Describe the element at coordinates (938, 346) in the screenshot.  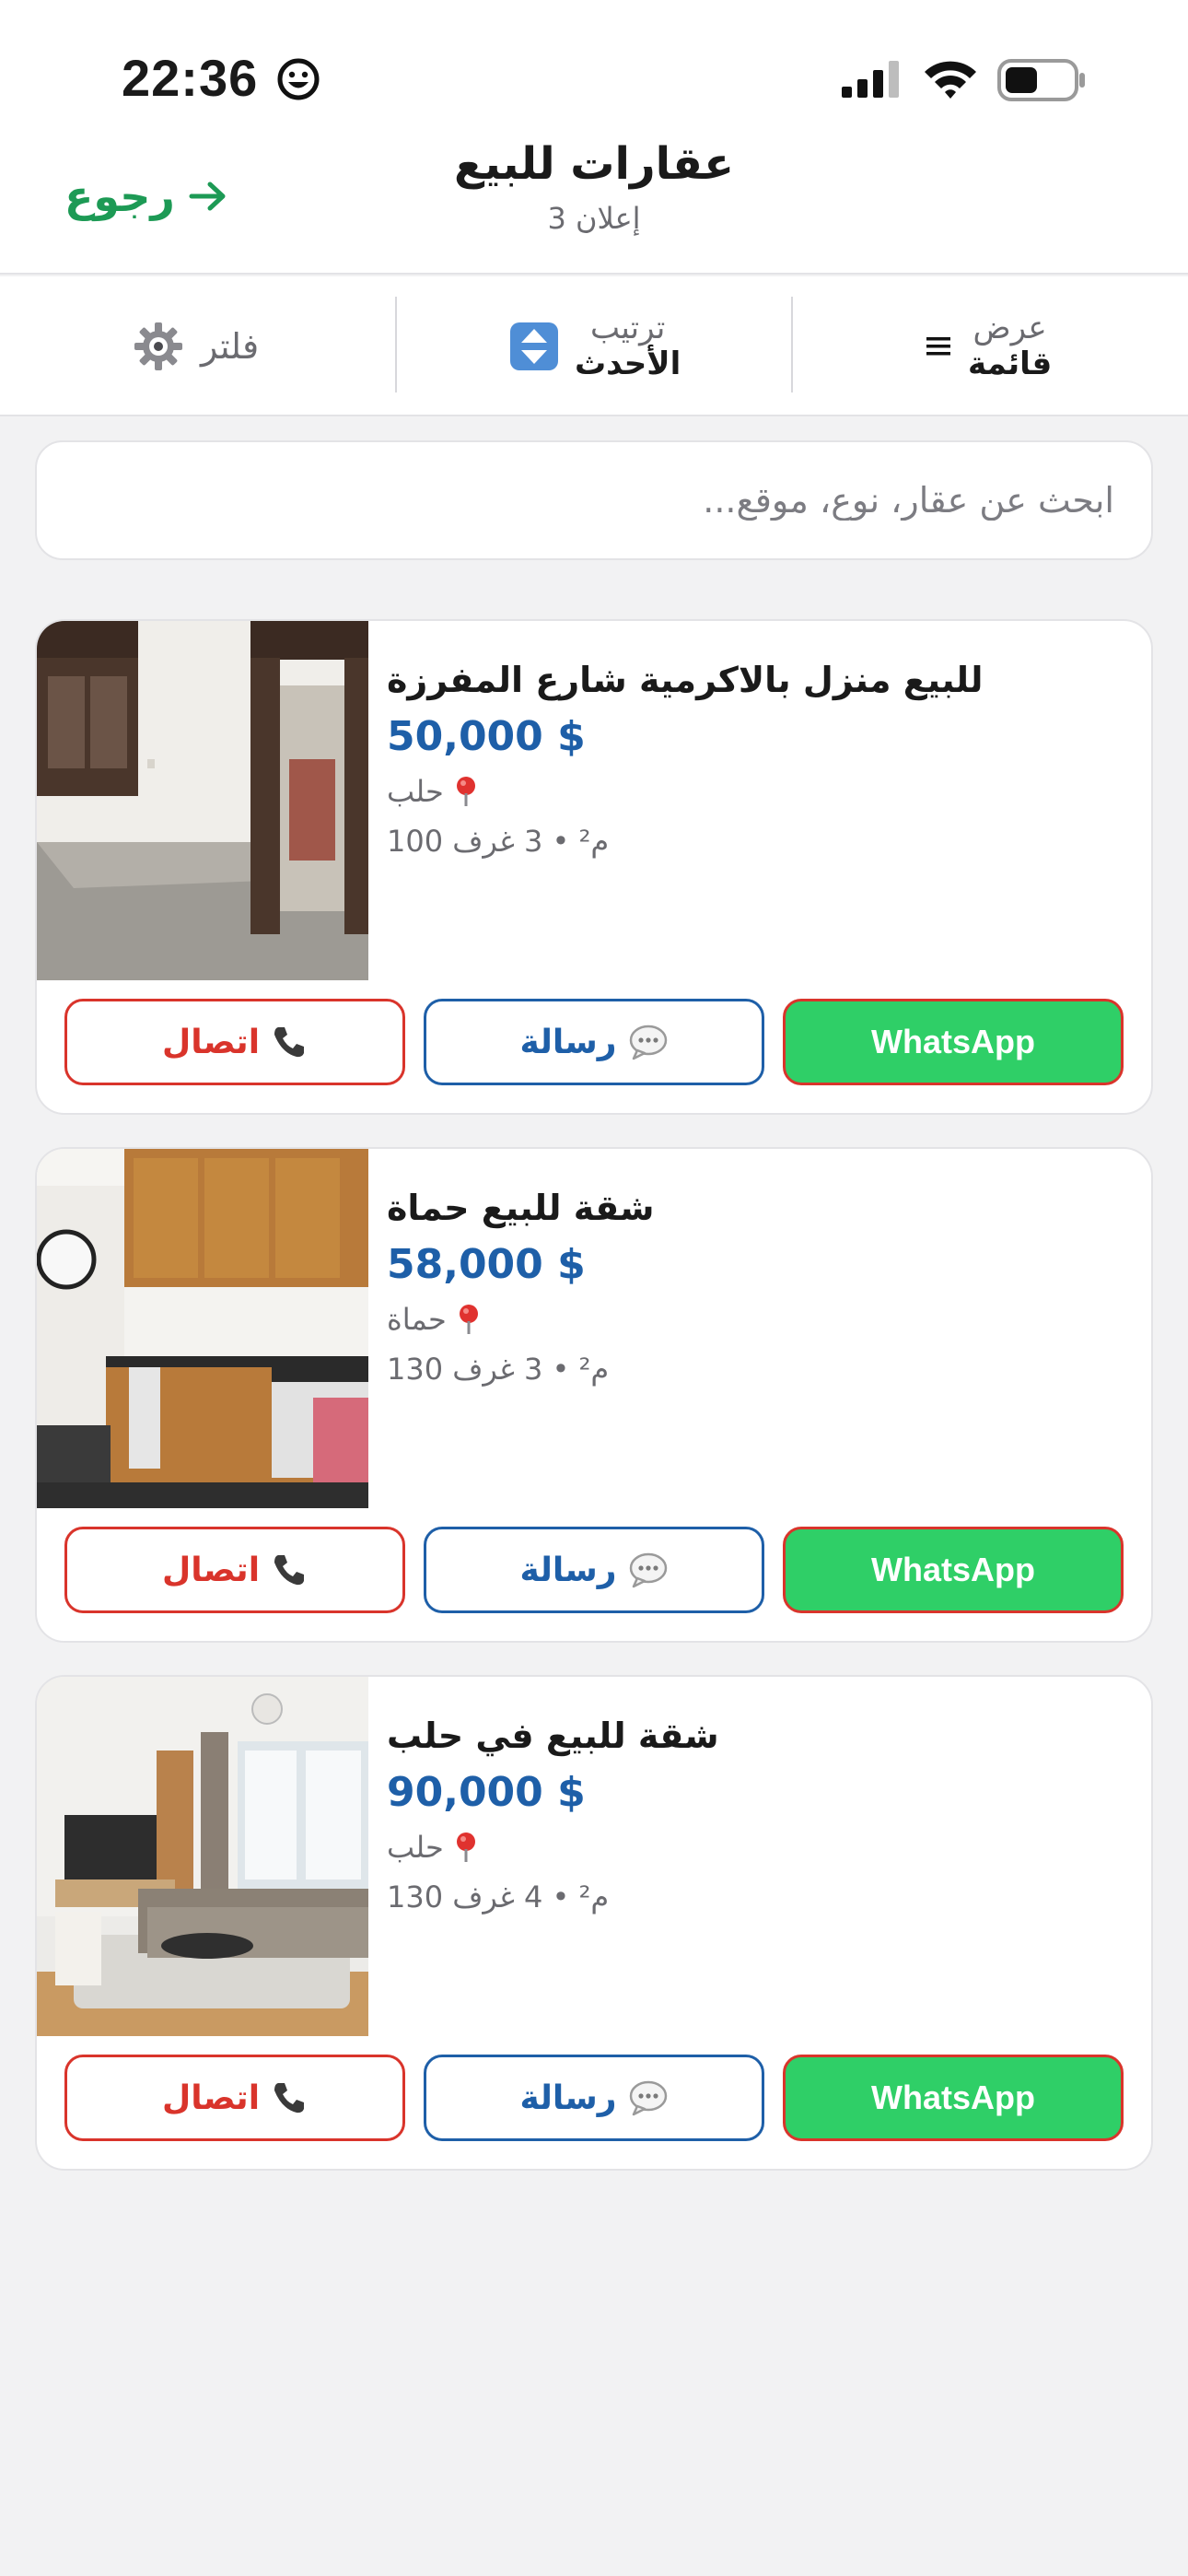
I see `list-icon` at that location.